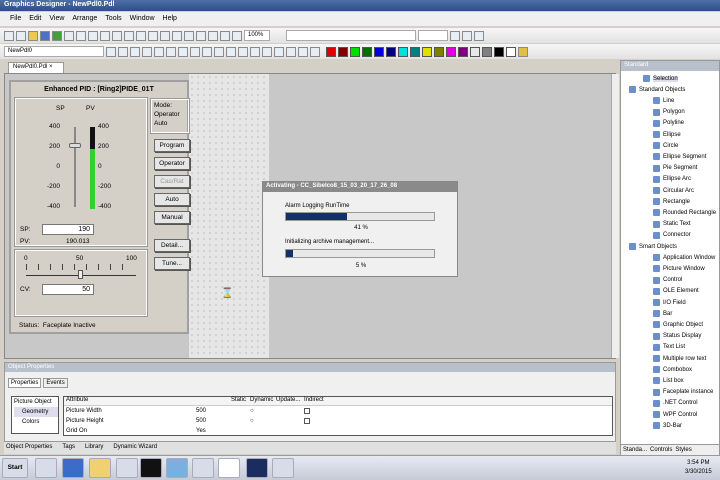 The width and height of the screenshot is (720, 480). I want to click on indirect-checkbox, so click(307, 421).